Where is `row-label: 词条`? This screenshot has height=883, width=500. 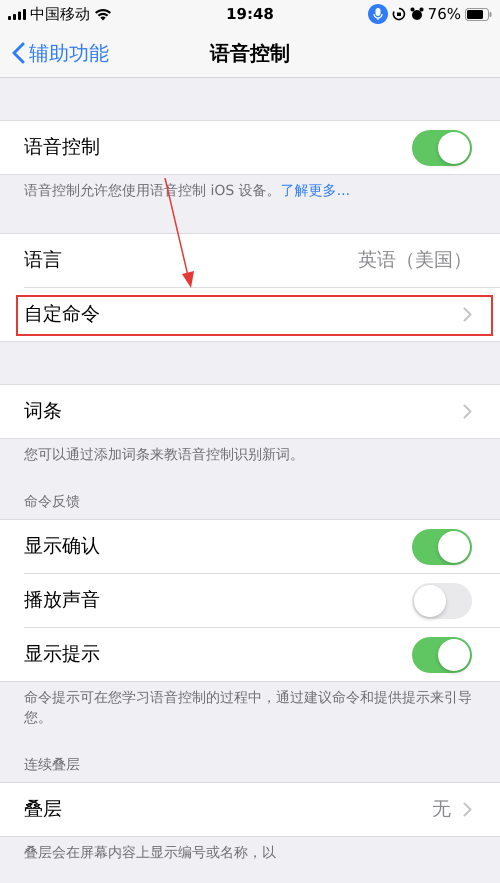
row-label: 词条 is located at coordinates (43, 411).